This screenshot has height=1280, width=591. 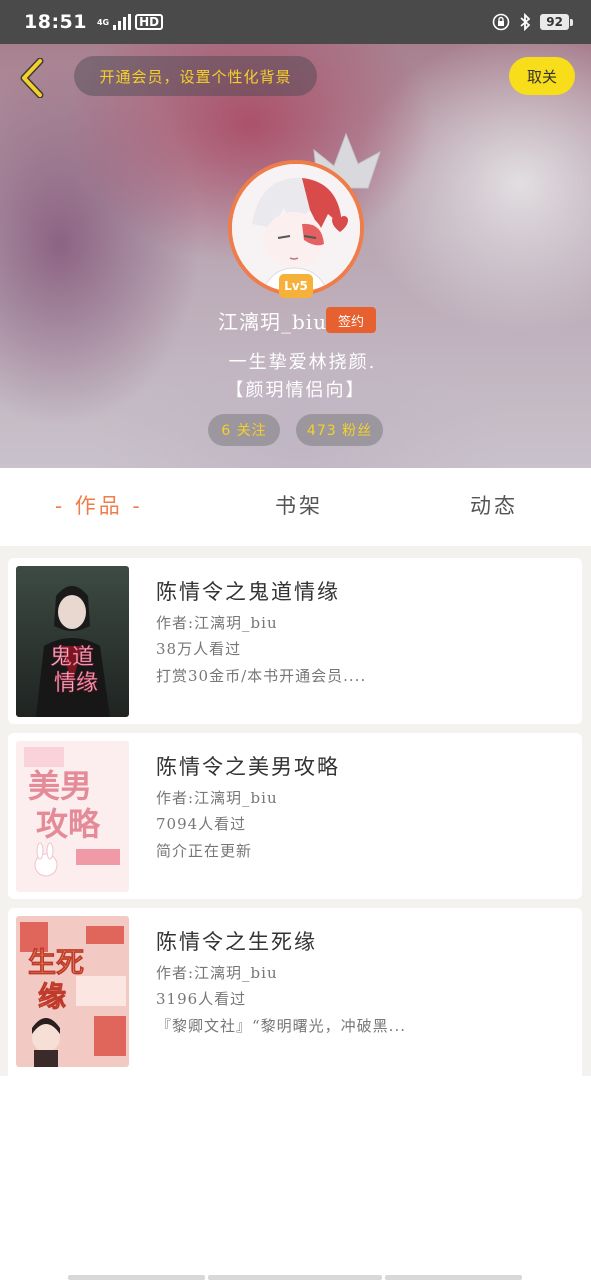 I want to click on cover-title: 鬼道, so click(x=72, y=657).